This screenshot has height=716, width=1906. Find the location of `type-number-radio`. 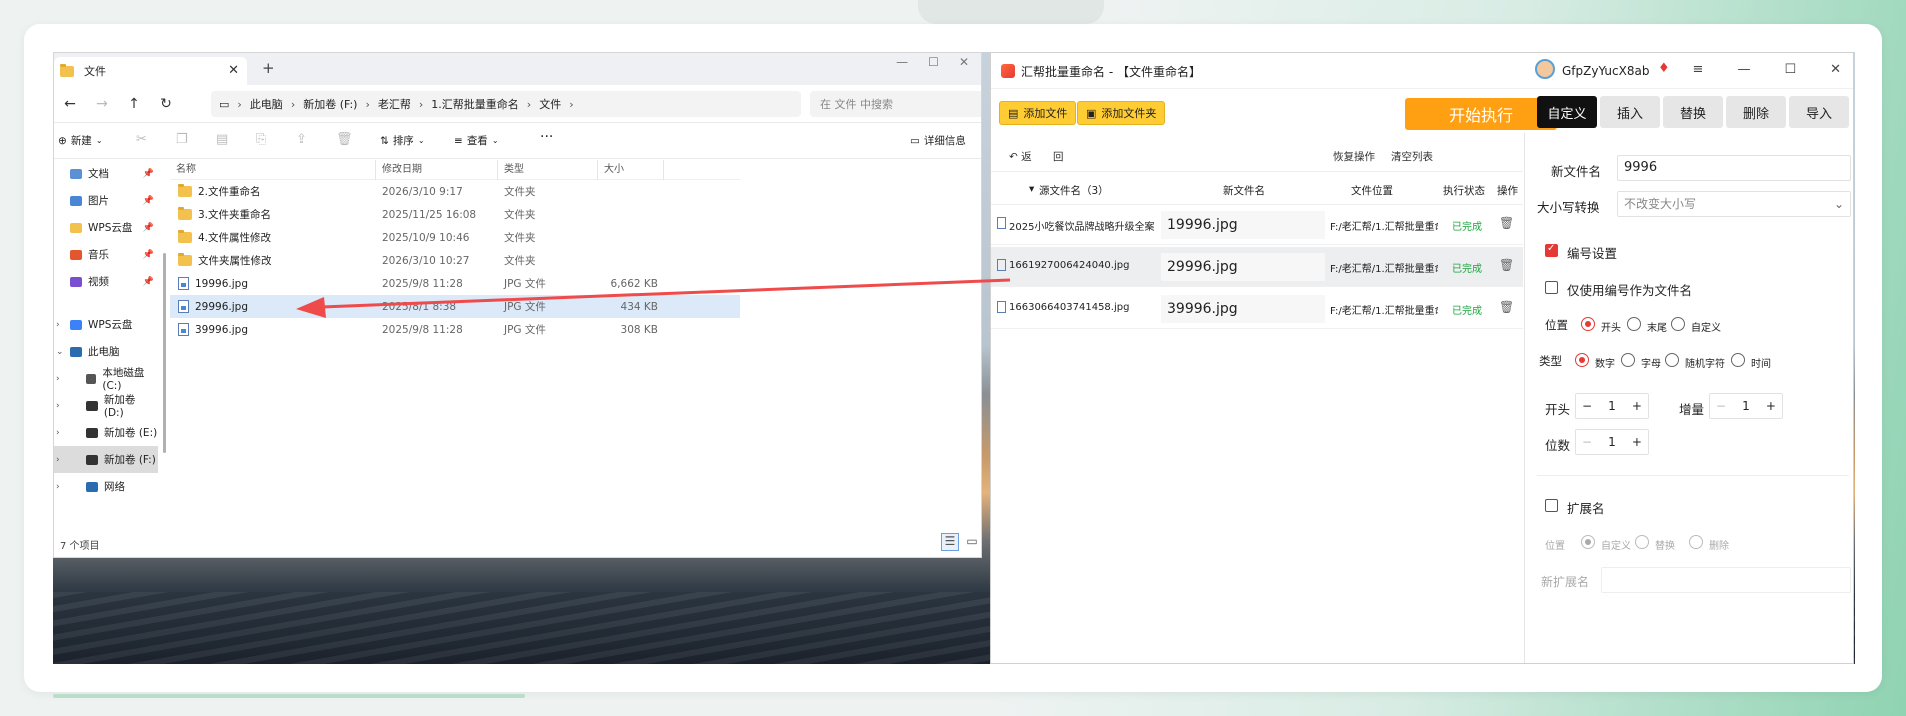

type-number-radio is located at coordinates (1582, 360).